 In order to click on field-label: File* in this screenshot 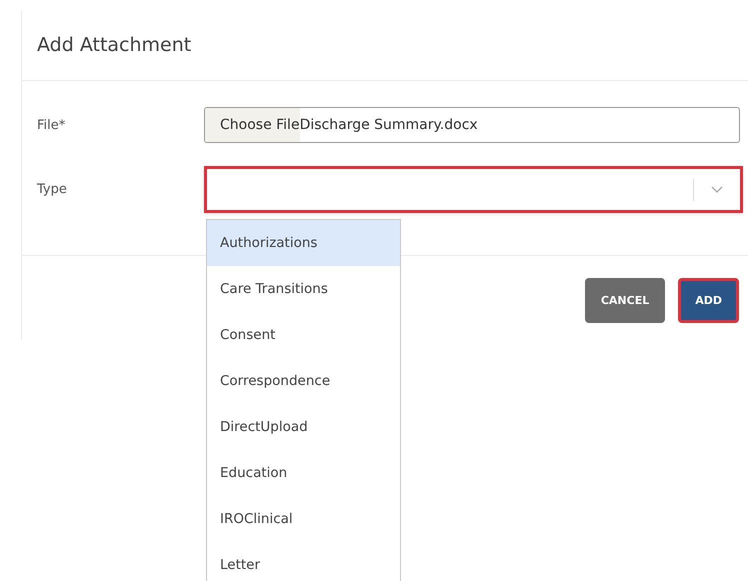, I will do `click(51, 125)`.